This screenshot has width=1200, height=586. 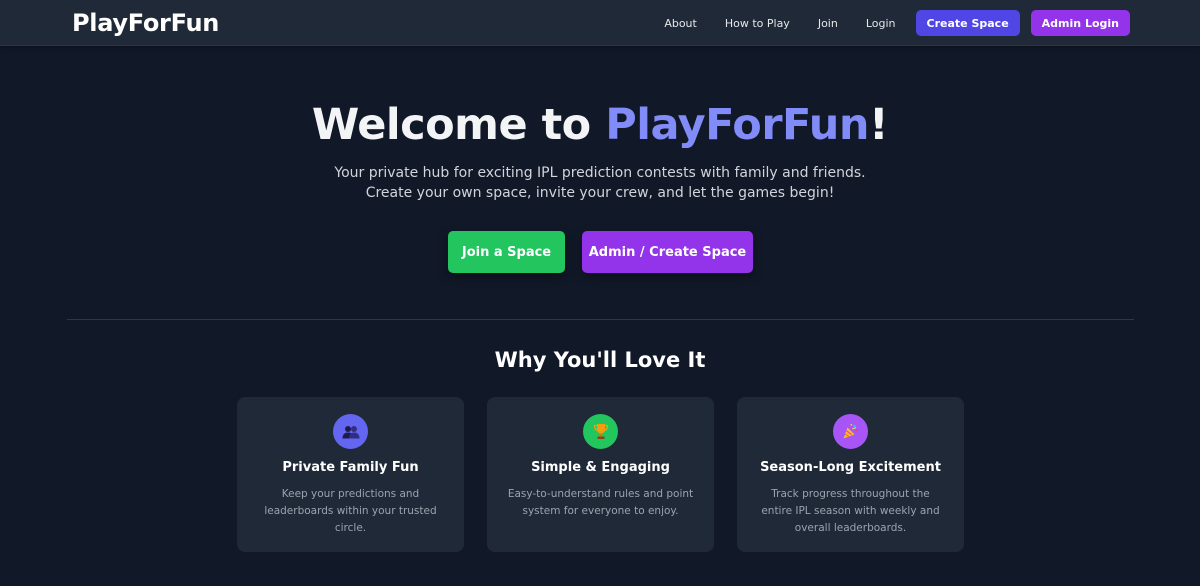 I want to click on join-space-button: Join a Space, so click(x=506, y=252).